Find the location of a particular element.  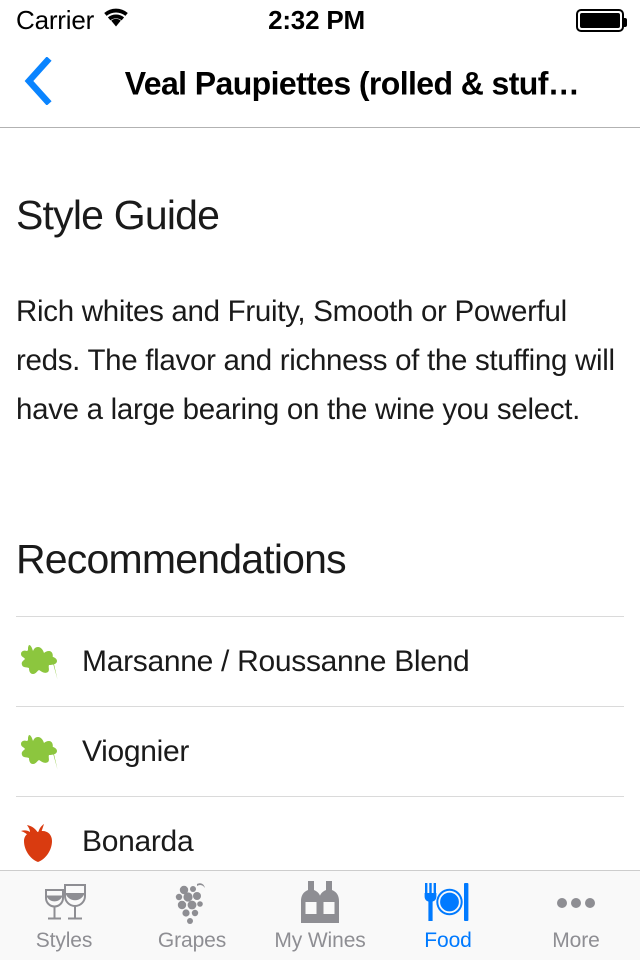

status-bar: Carrier 2:32 PM is located at coordinates (320, 20).